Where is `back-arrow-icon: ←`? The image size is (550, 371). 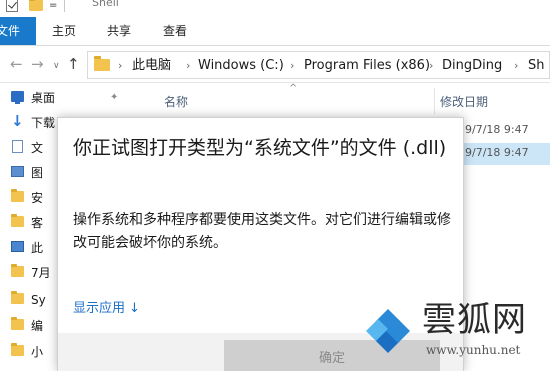 back-arrow-icon: ← is located at coordinates (16, 64).